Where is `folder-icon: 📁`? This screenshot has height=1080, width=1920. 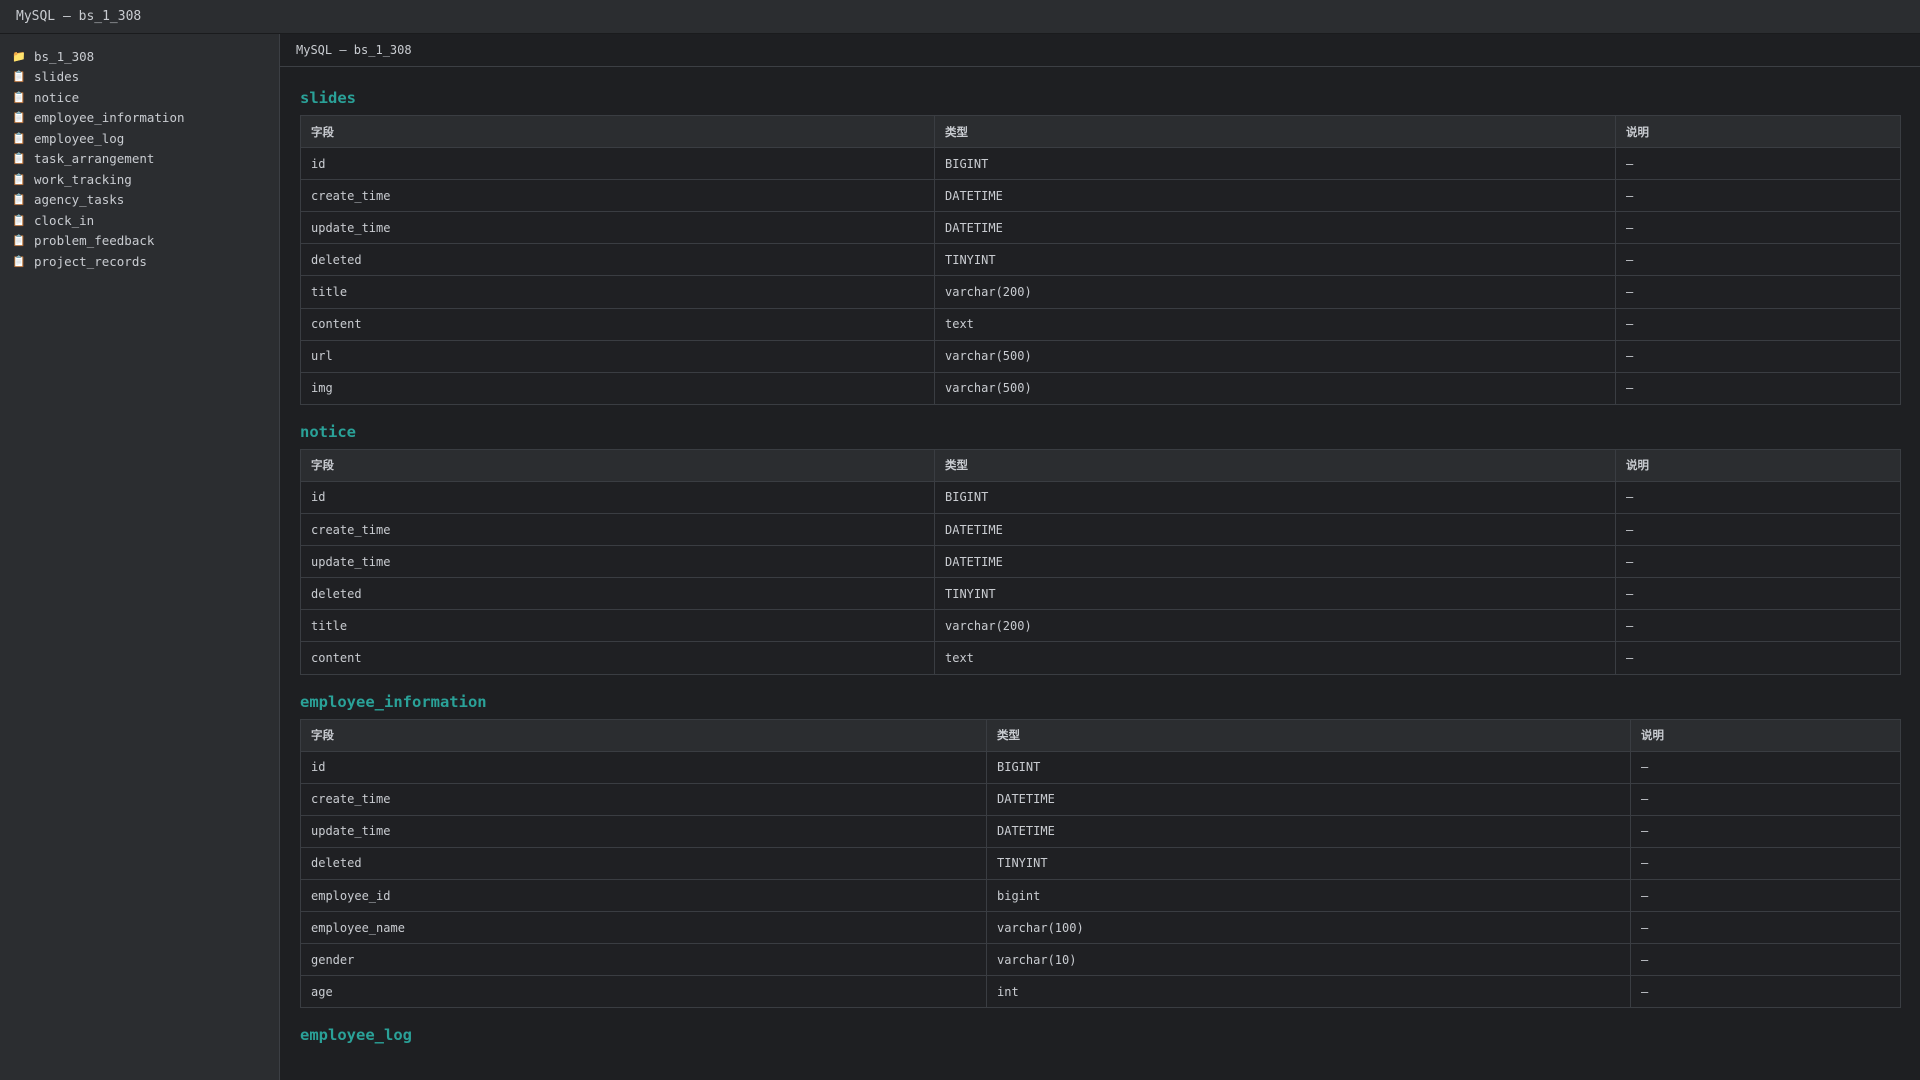
folder-icon: 📁 is located at coordinates (19, 56).